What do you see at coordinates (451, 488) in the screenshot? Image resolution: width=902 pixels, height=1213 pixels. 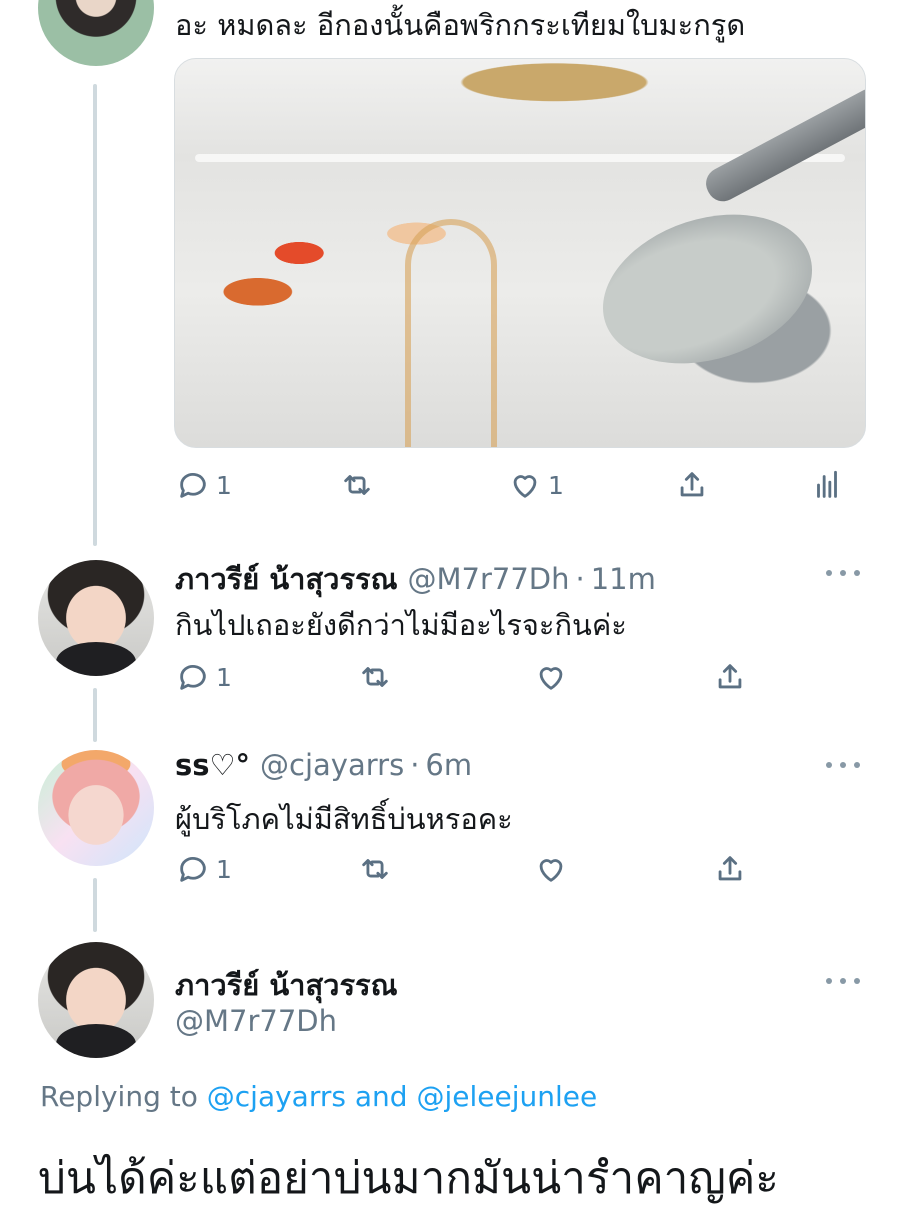 I see `tweet-actions: 1 1` at bounding box center [451, 488].